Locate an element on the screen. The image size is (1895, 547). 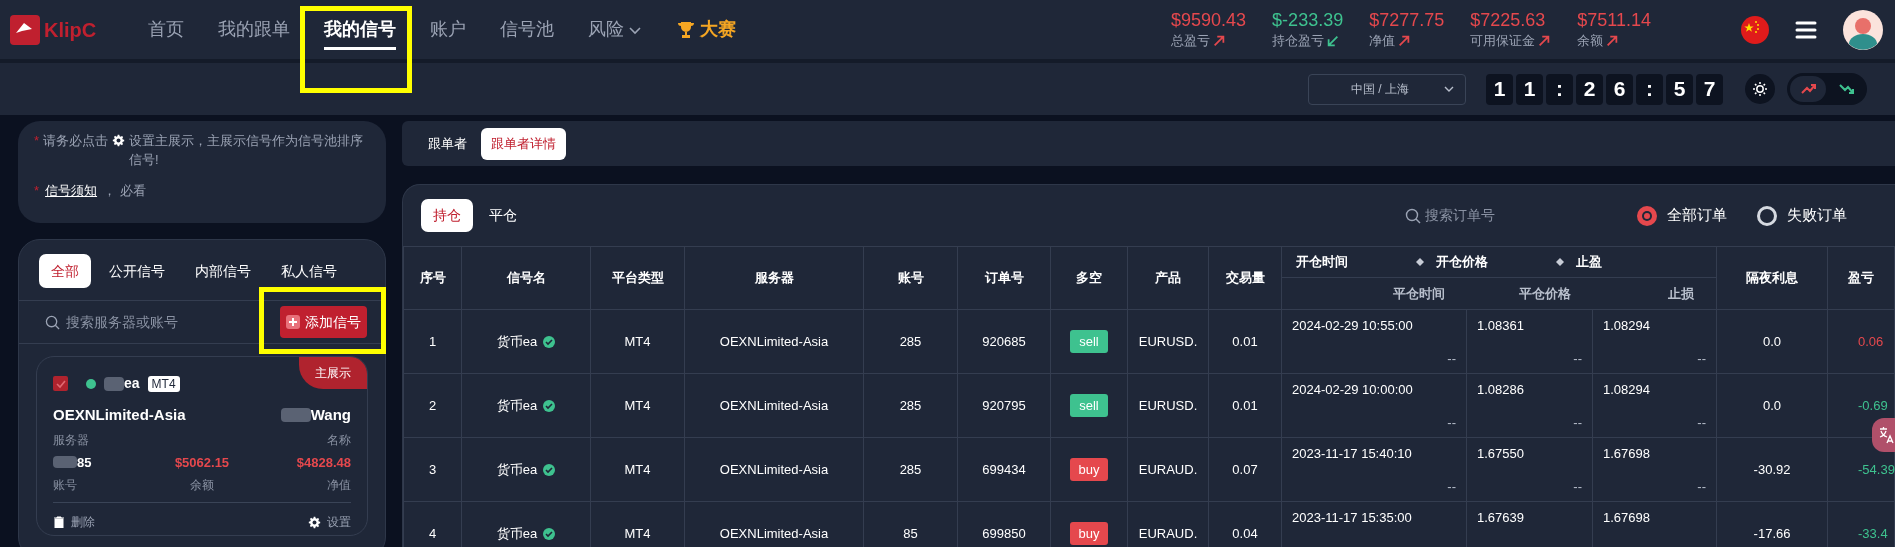
position-tab: 平仓 is located at coordinates (503, 215).